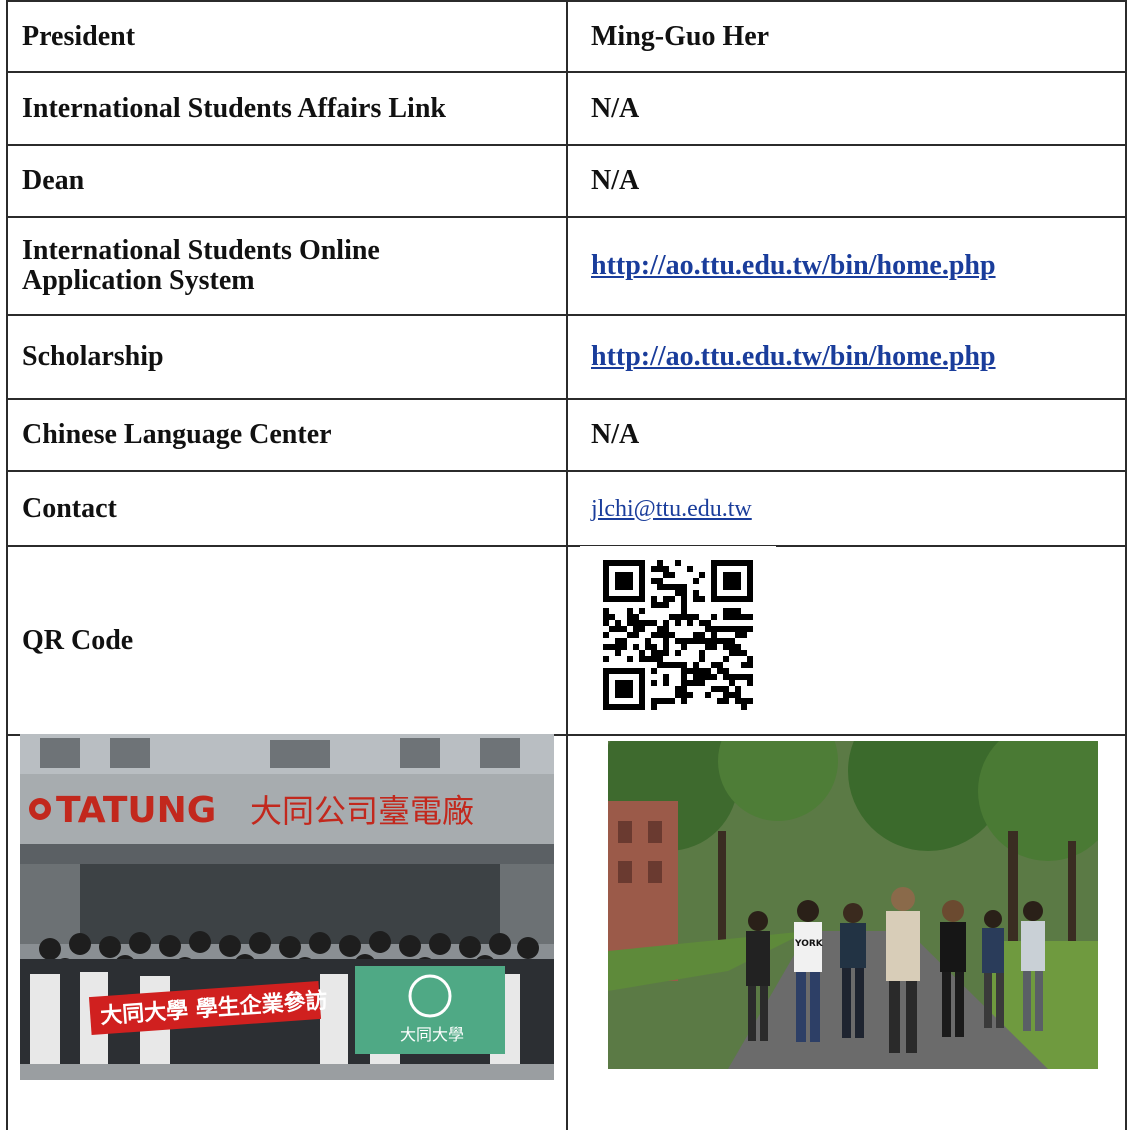 This screenshot has height=1130, width=1129. I want to click on scholarship-link: http://ao.ttu.edu.tw/bin/home.php, so click(793, 357).